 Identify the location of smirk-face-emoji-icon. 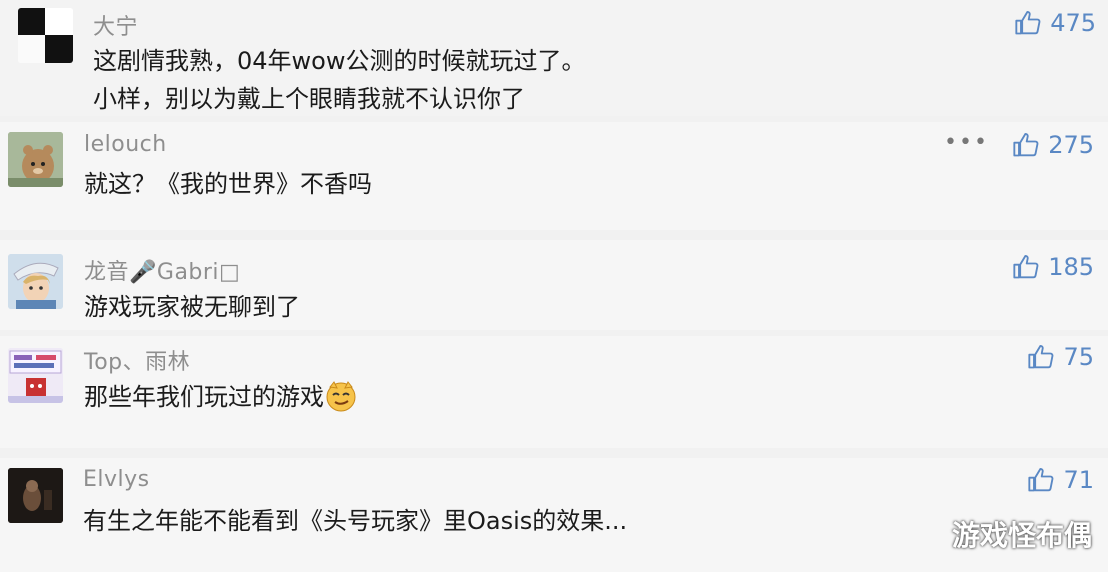
(341, 396).